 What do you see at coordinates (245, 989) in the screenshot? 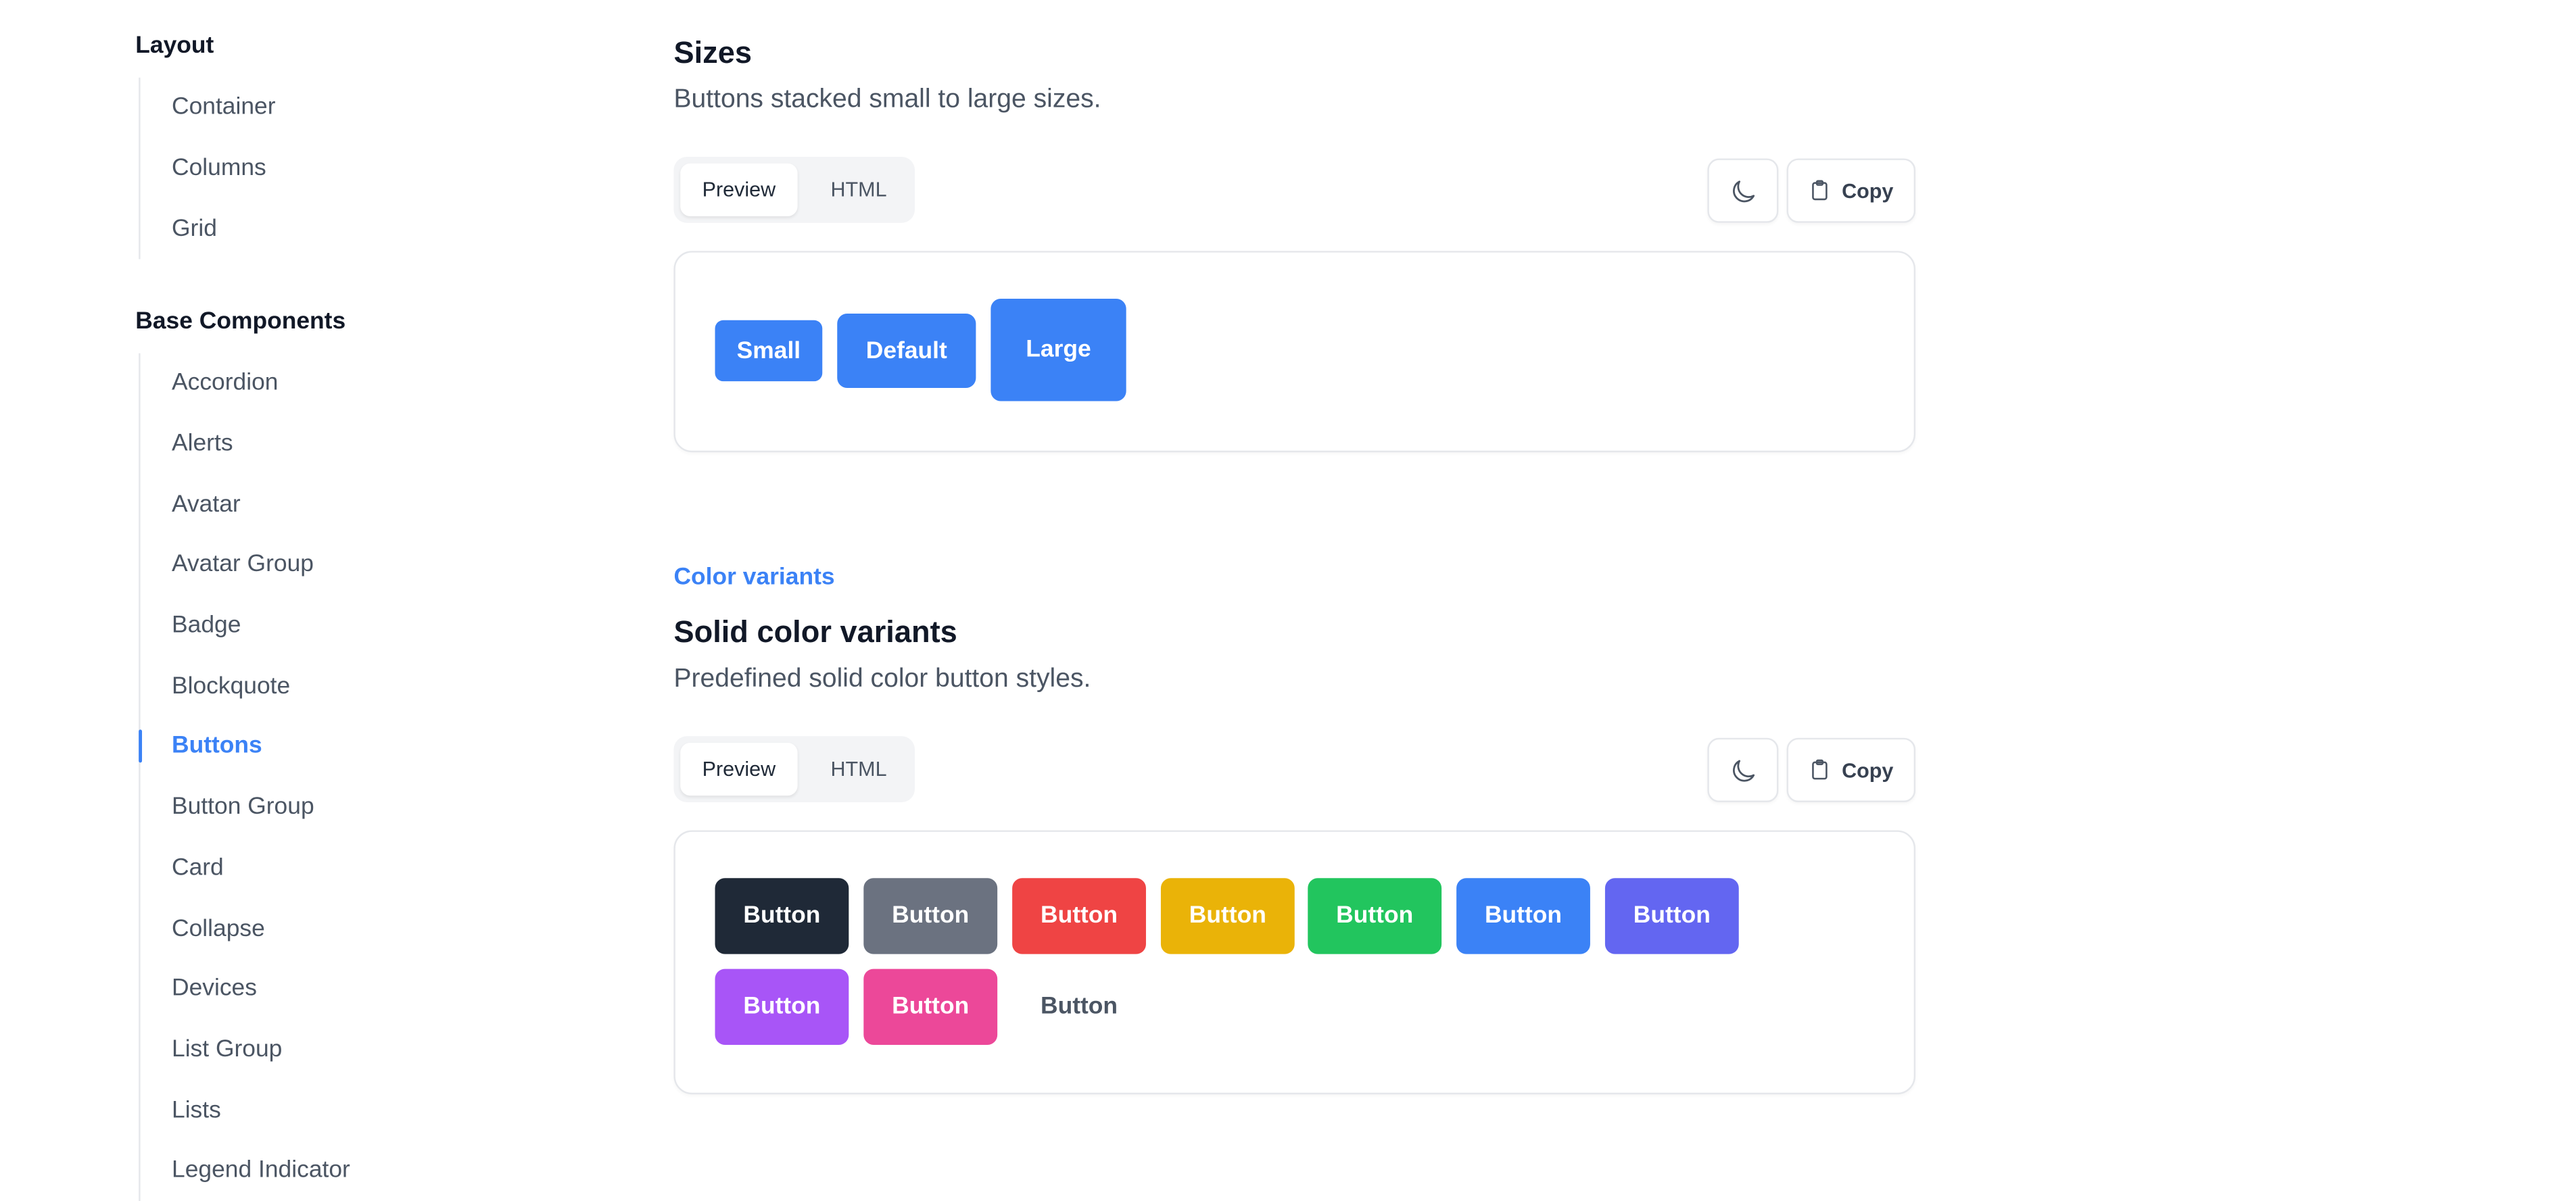
I see `sidebar-item-devices: Devices` at bounding box center [245, 989].